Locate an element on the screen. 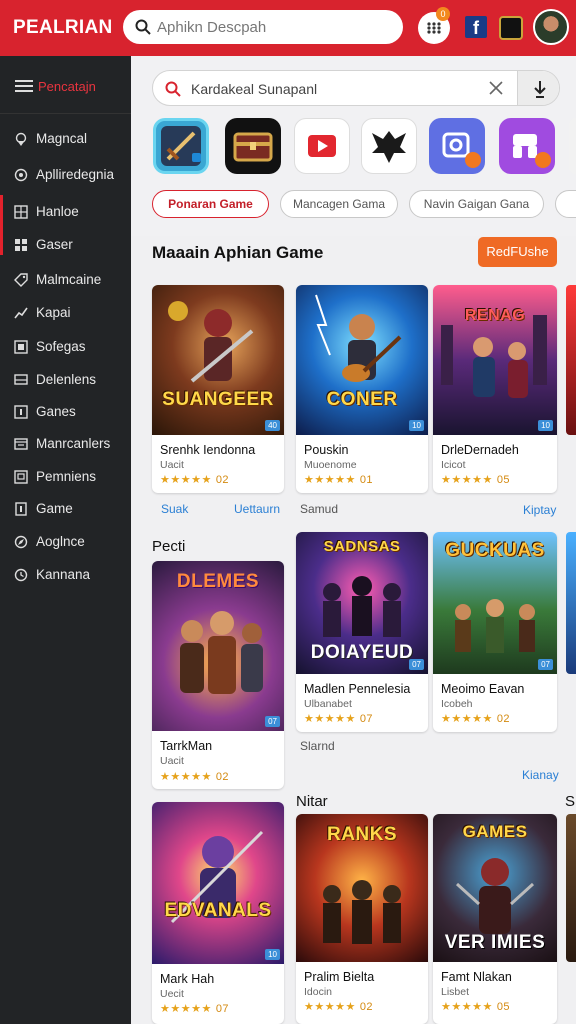 This screenshot has width=576, height=1024. eagle-icon is located at coordinates (389, 147).